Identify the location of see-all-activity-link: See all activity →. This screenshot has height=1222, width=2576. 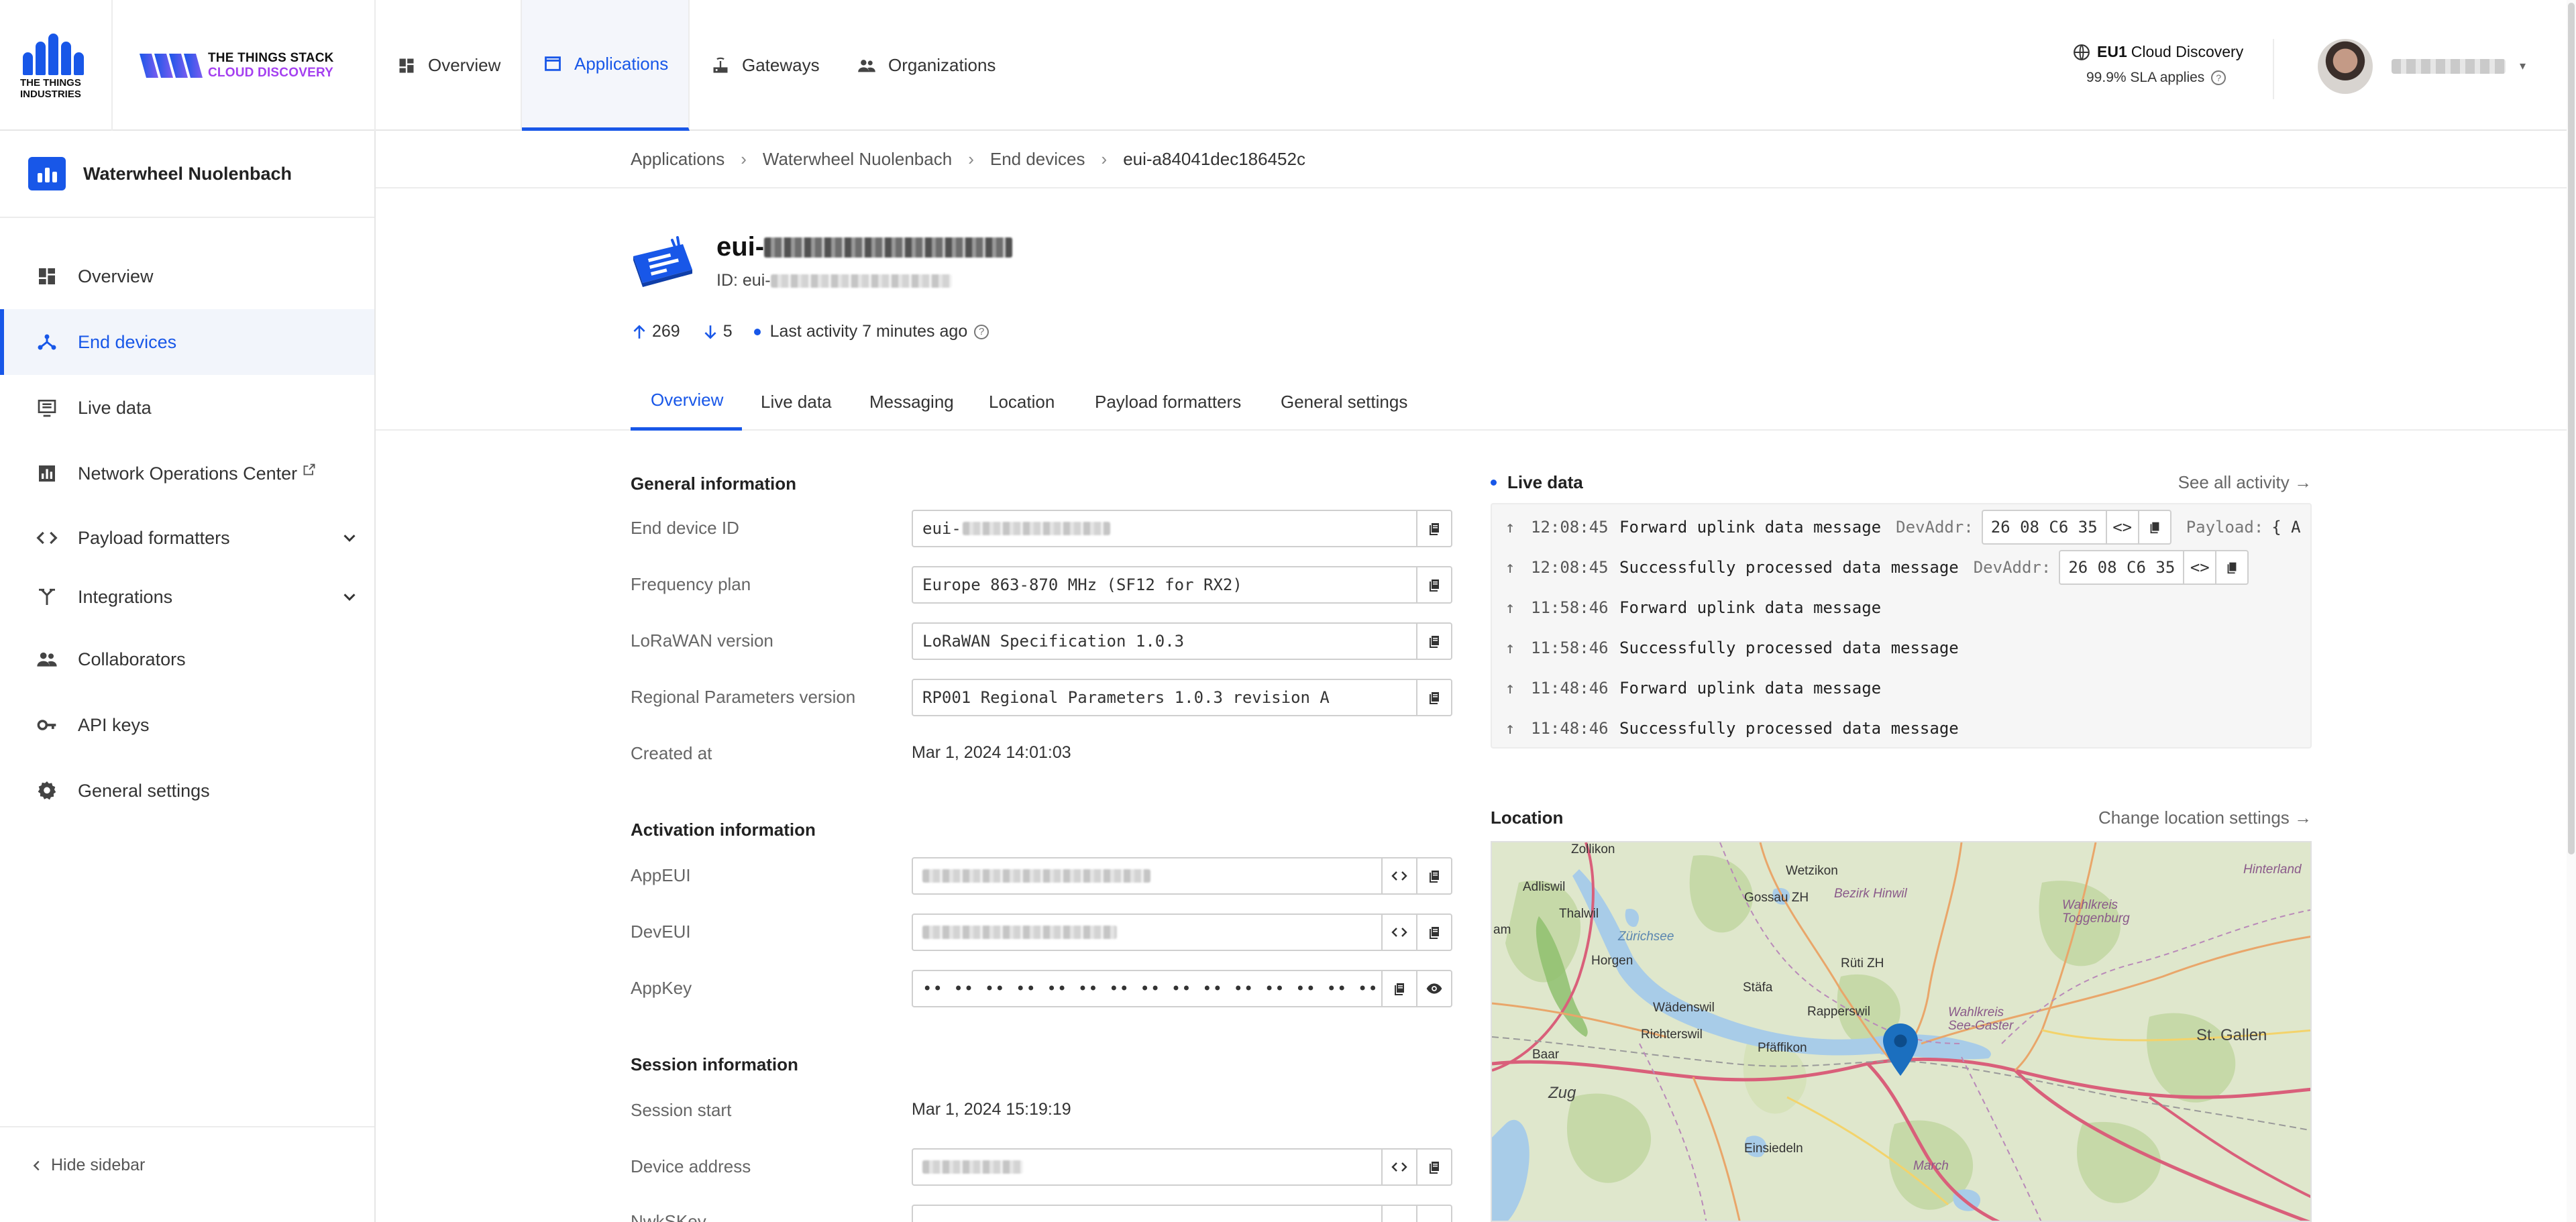
(2245, 483).